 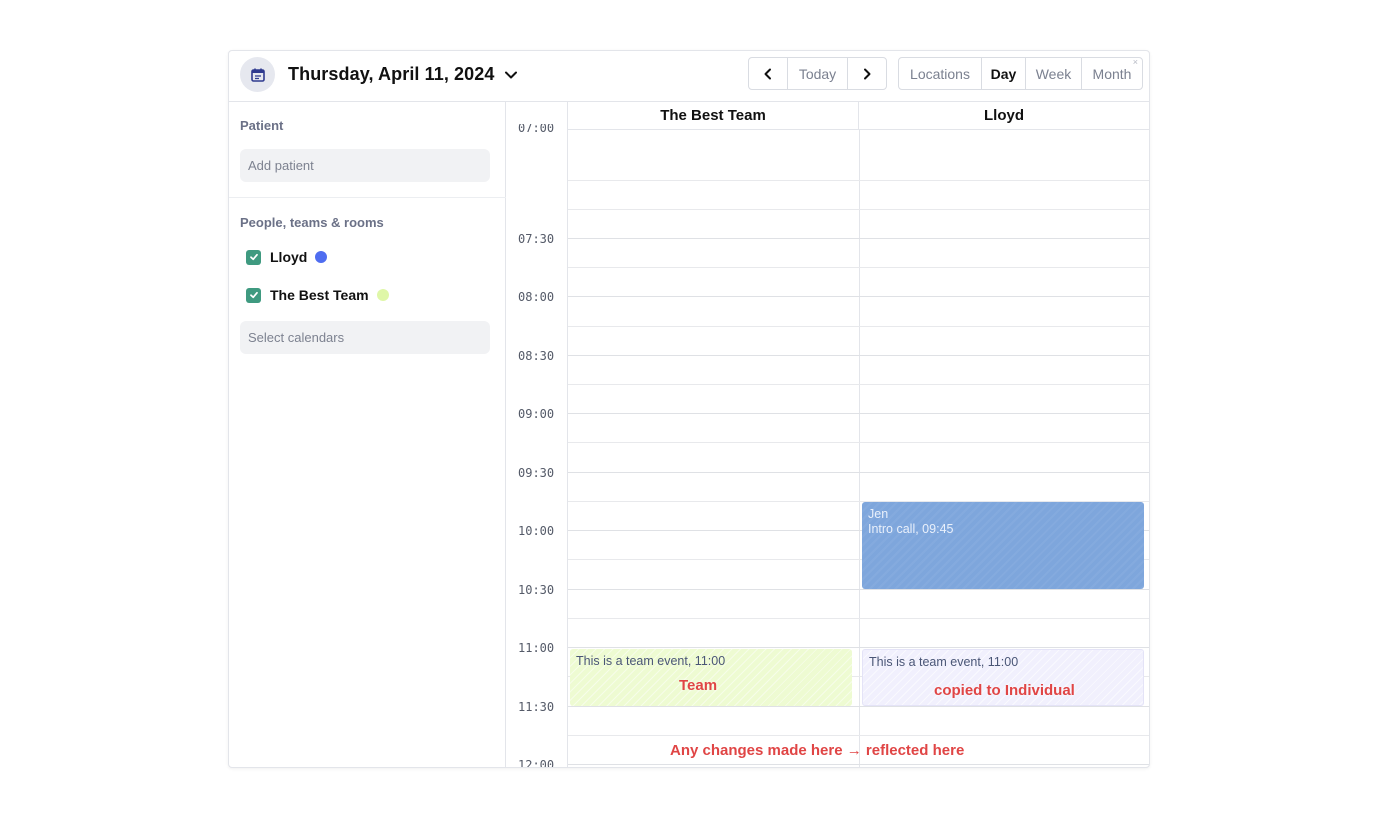 I want to click on people-teams-rooms-label: People, teams & rooms, so click(x=312, y=222).